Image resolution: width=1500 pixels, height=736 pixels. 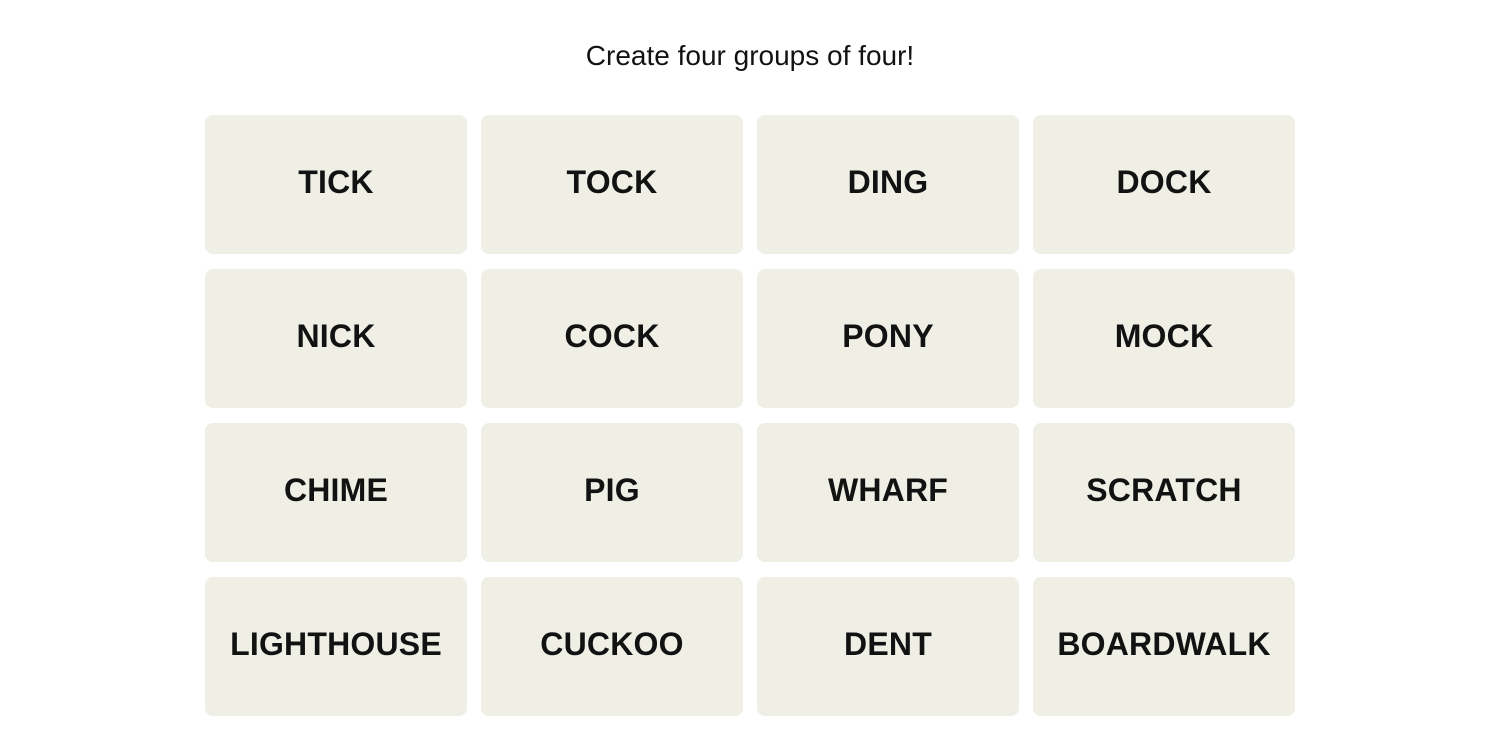 What do you see at coordinates (1164, 492) in the screenshot?
I see `word-tile: SCRATCH` at bounding box center [1164, 492].